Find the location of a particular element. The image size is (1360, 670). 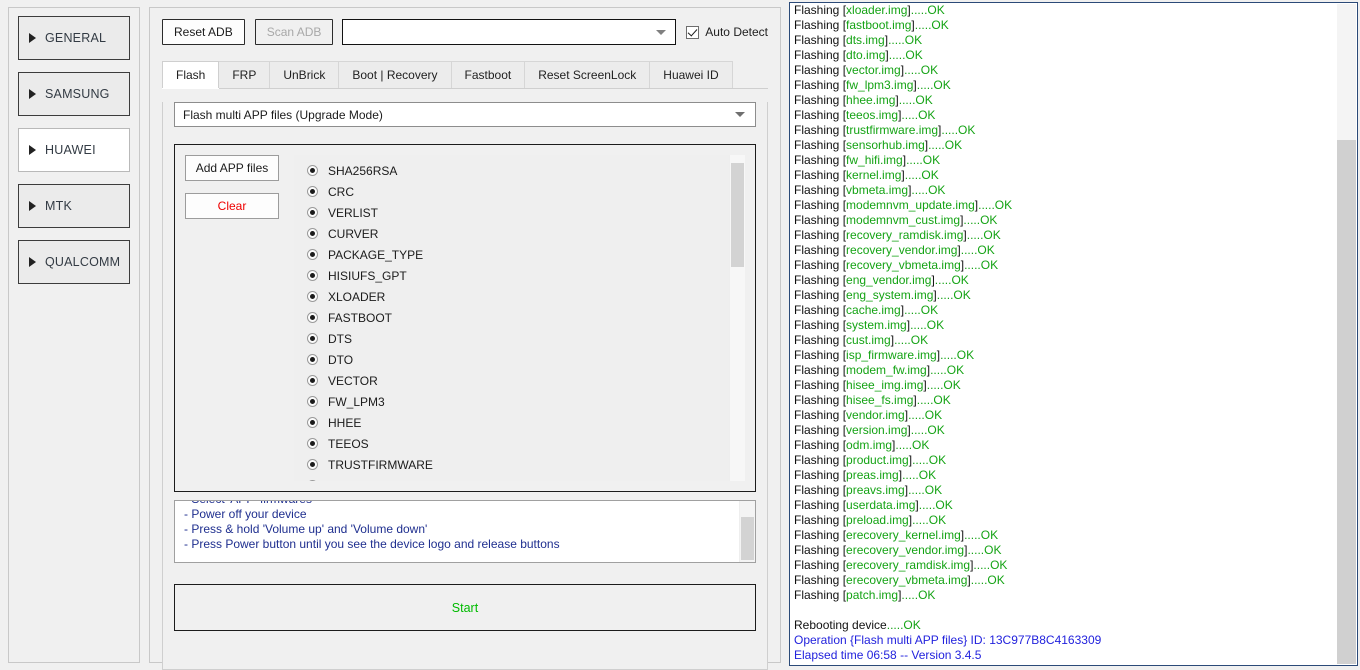

sidebar-item-qualcomm: QUALCOMM is located at coordinates (74, 262).